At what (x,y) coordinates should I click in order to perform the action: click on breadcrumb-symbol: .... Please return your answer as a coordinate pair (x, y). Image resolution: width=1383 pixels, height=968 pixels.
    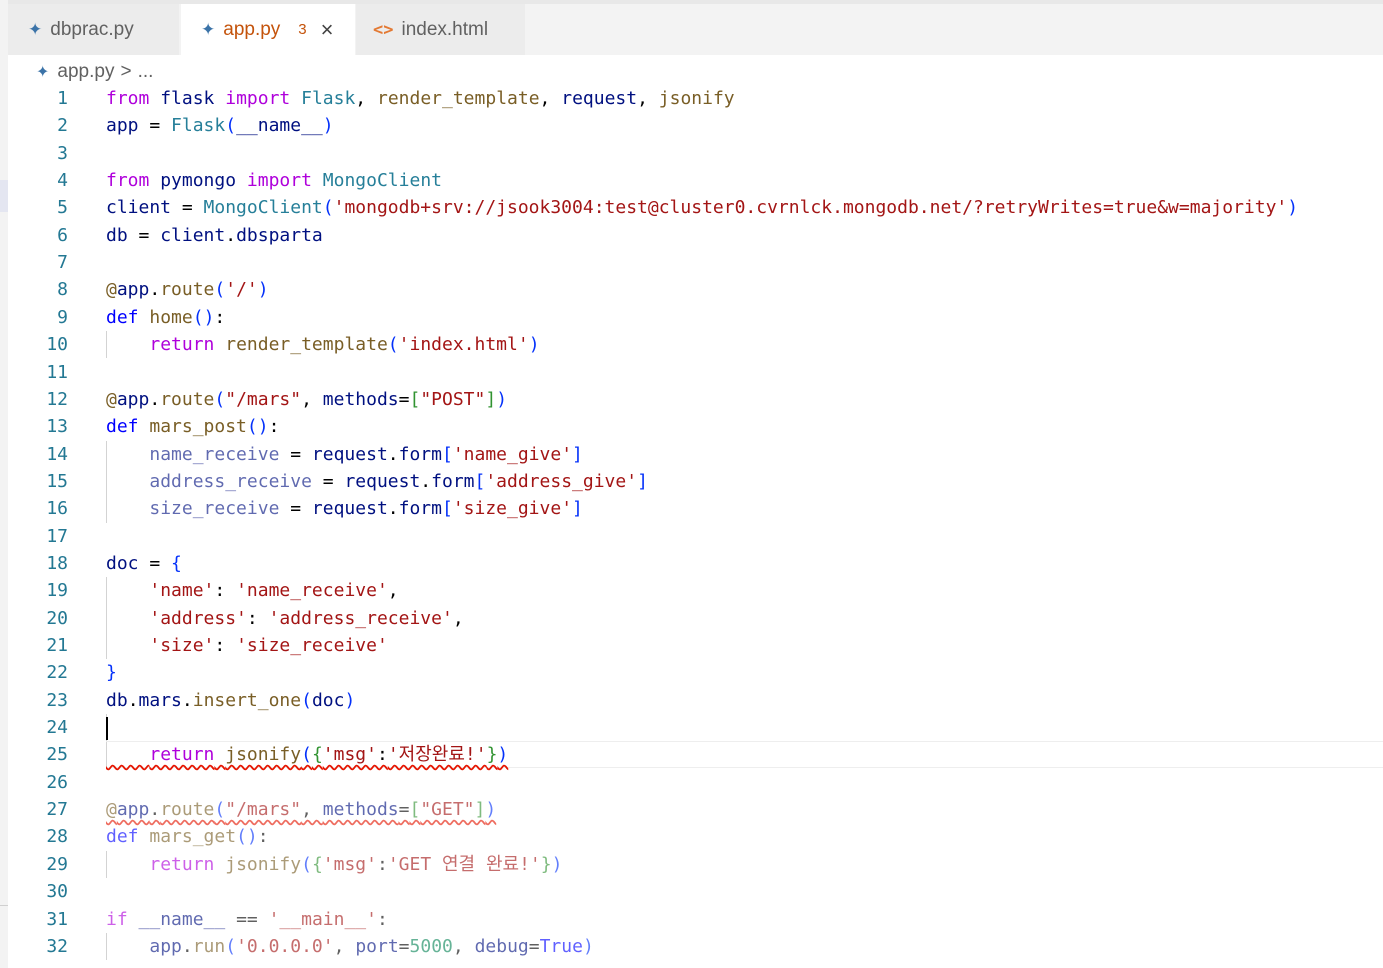
    Looking at the image, I should click on (146, 72).